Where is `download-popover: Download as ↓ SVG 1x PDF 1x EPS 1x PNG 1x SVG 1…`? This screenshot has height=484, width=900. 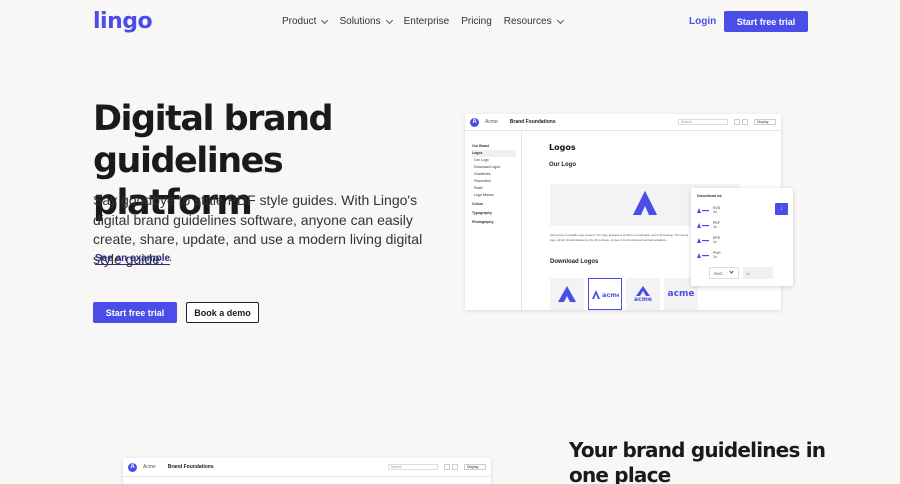 download-popover: Download as ↓ SVG 1x PDF 1x EPS 1x PNG 1x SVG 1… is located at coordinates (742, 237).